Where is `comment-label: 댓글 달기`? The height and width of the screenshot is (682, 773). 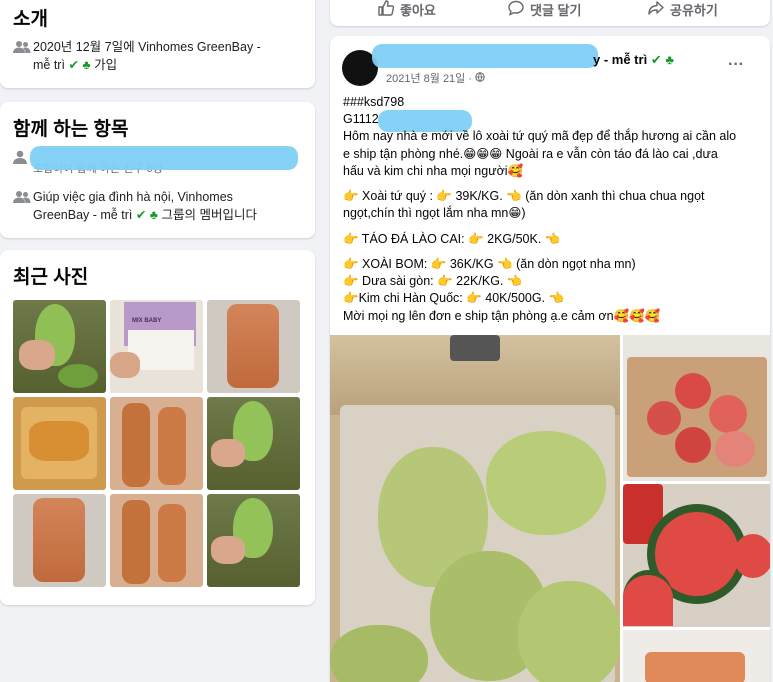
comment-label: 댓글 달기 is located at coordinates (556, 10).